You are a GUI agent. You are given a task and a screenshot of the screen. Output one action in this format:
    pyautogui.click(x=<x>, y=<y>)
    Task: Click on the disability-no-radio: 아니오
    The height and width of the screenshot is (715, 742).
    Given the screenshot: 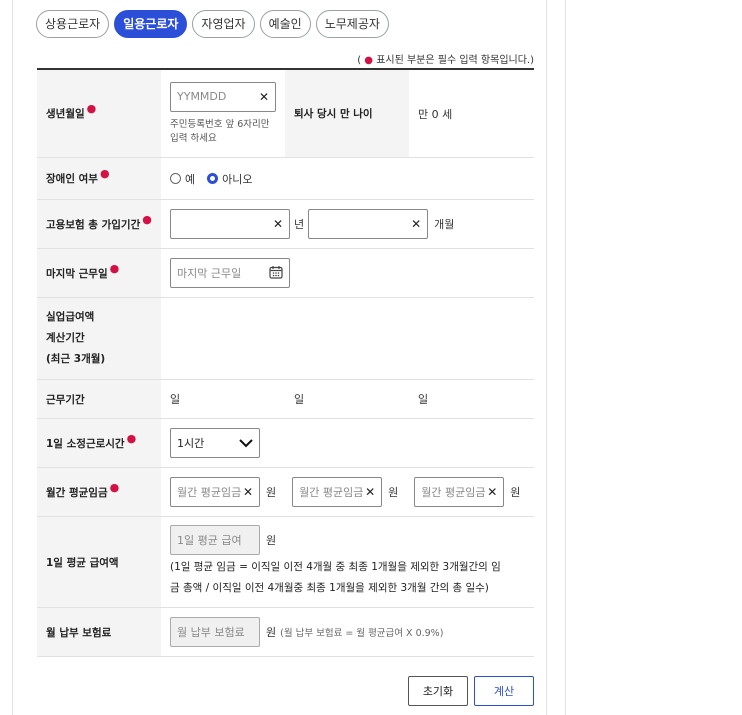 What is the action you would take?
    pyautogui.click(x=230, y=179)
    